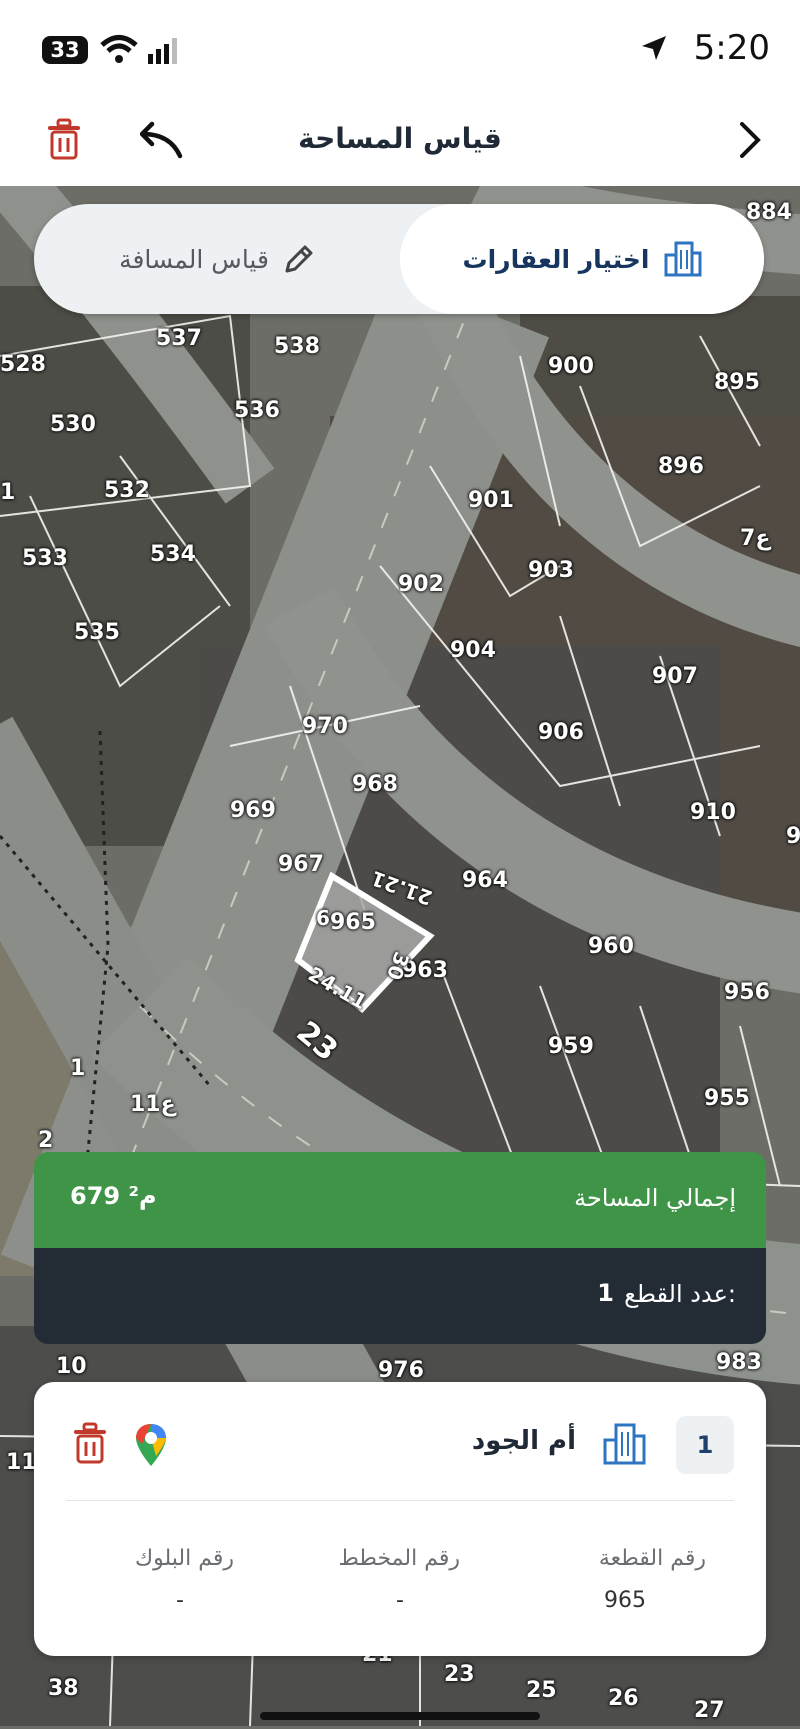  What do you see at coordinates (556, 259) in the screenshot?
I see `tab-select-label: اختيار العقارات` at bounding box center [556, 259].